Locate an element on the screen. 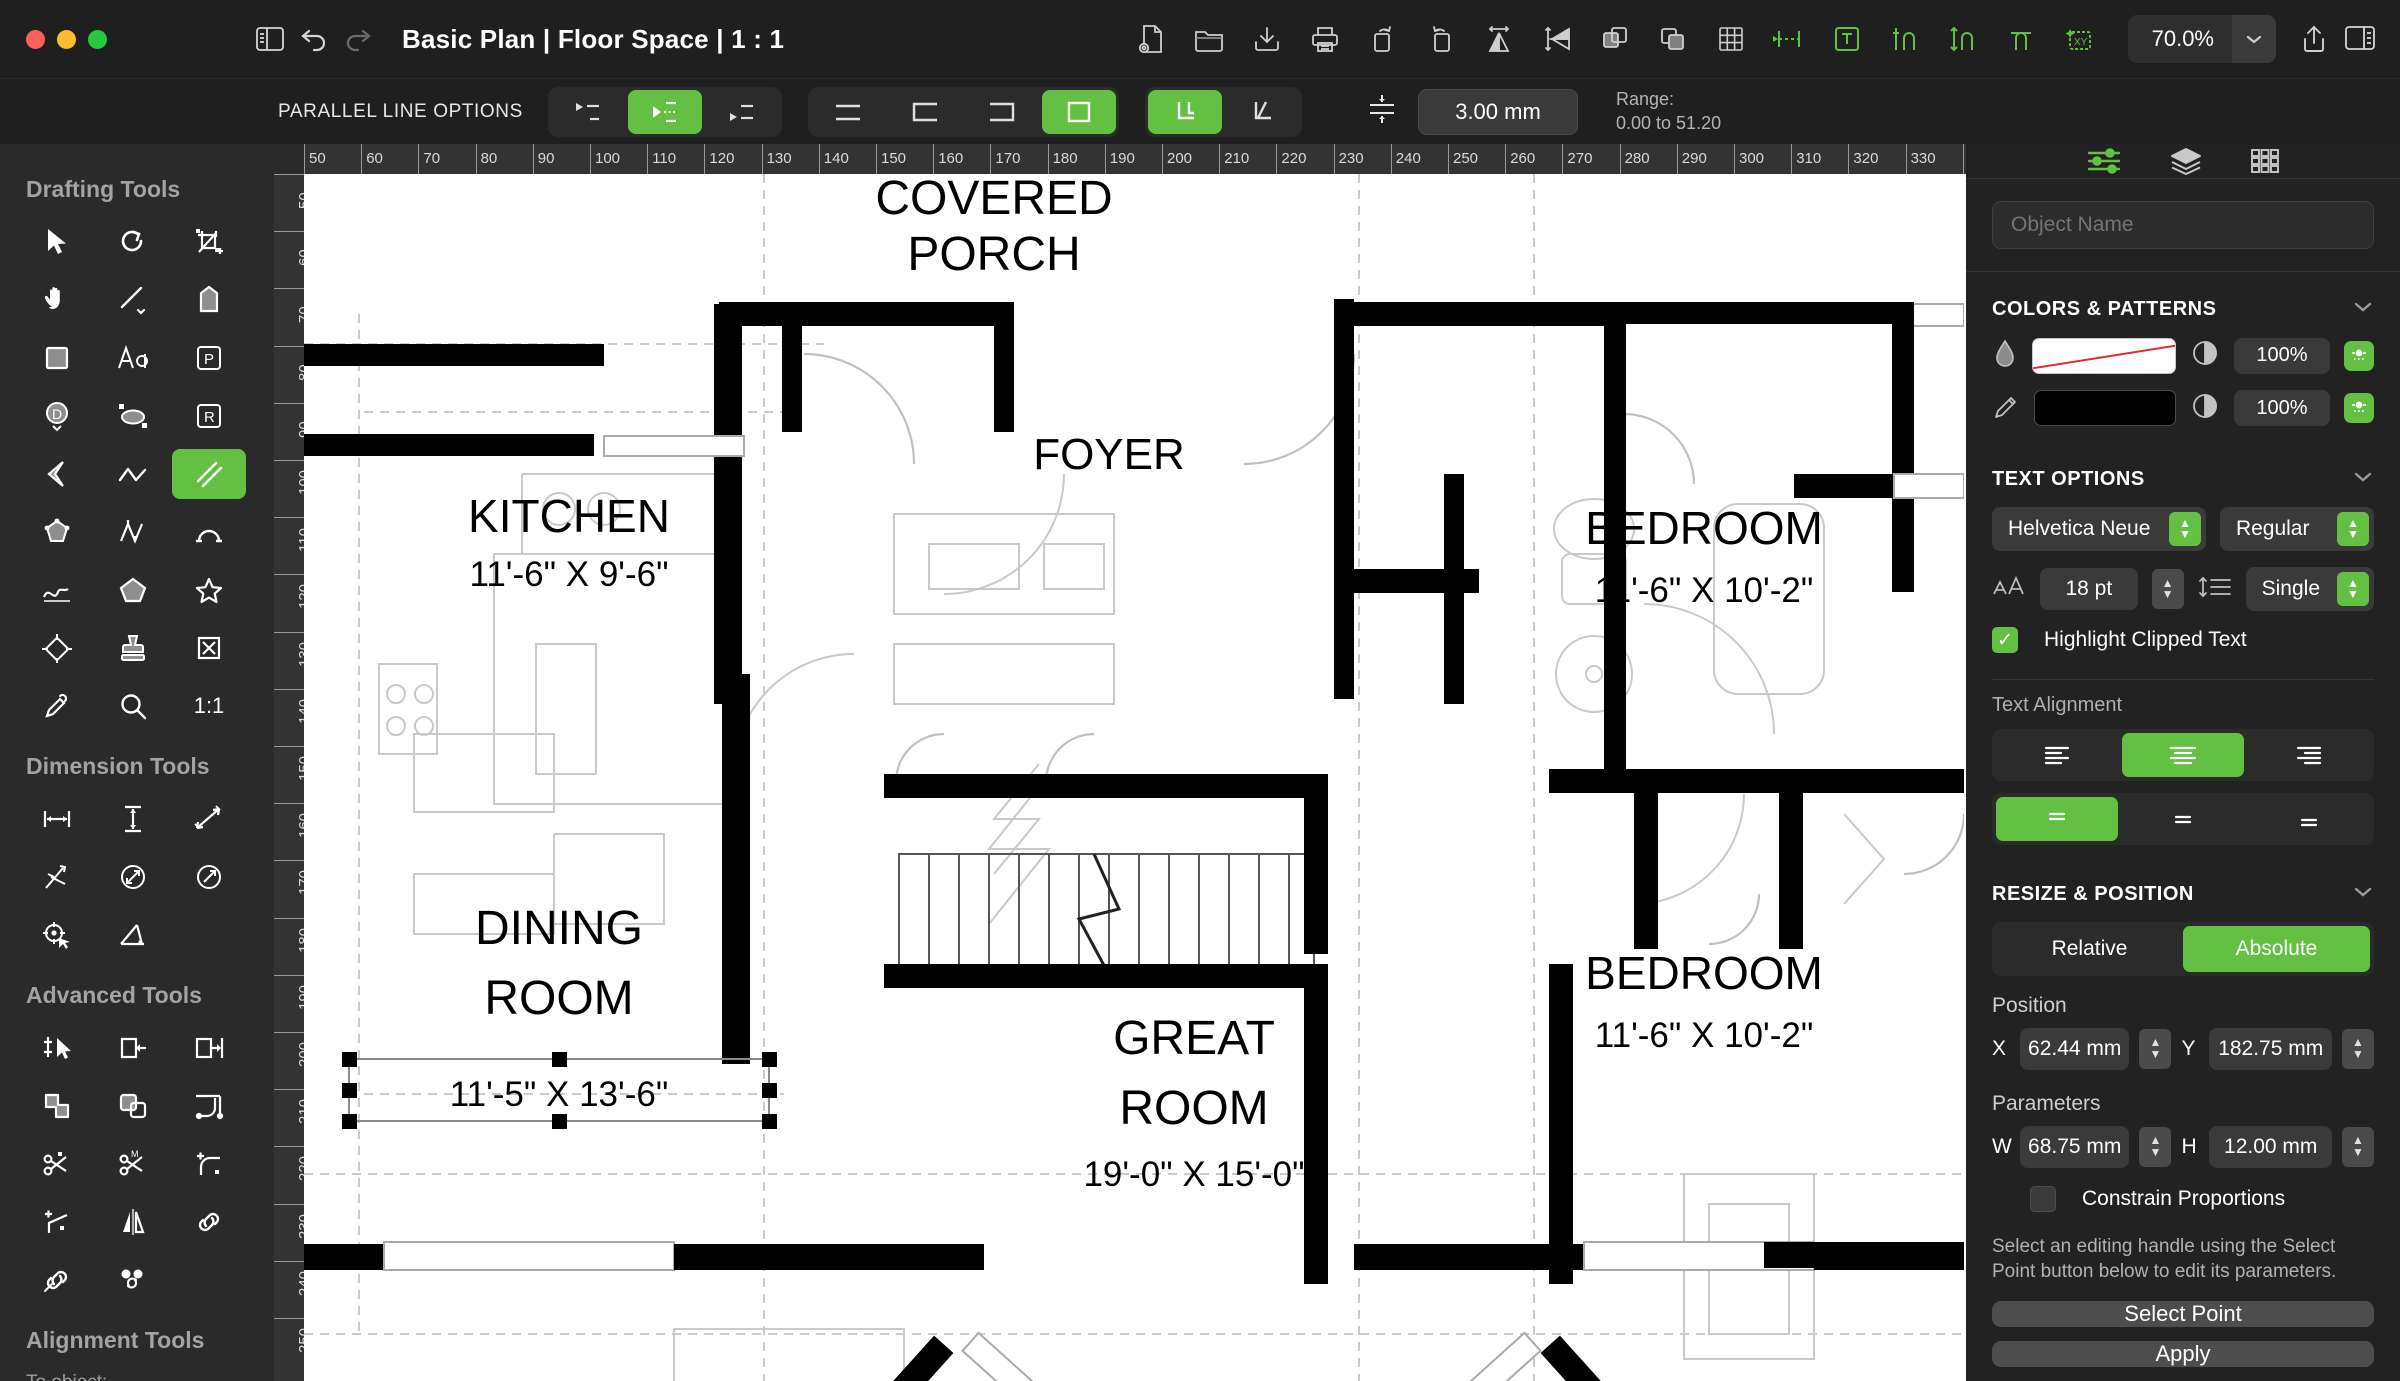 The image size is (2400, 1381). font-size-value: 18 pt is located at coordinates (2089, 589).